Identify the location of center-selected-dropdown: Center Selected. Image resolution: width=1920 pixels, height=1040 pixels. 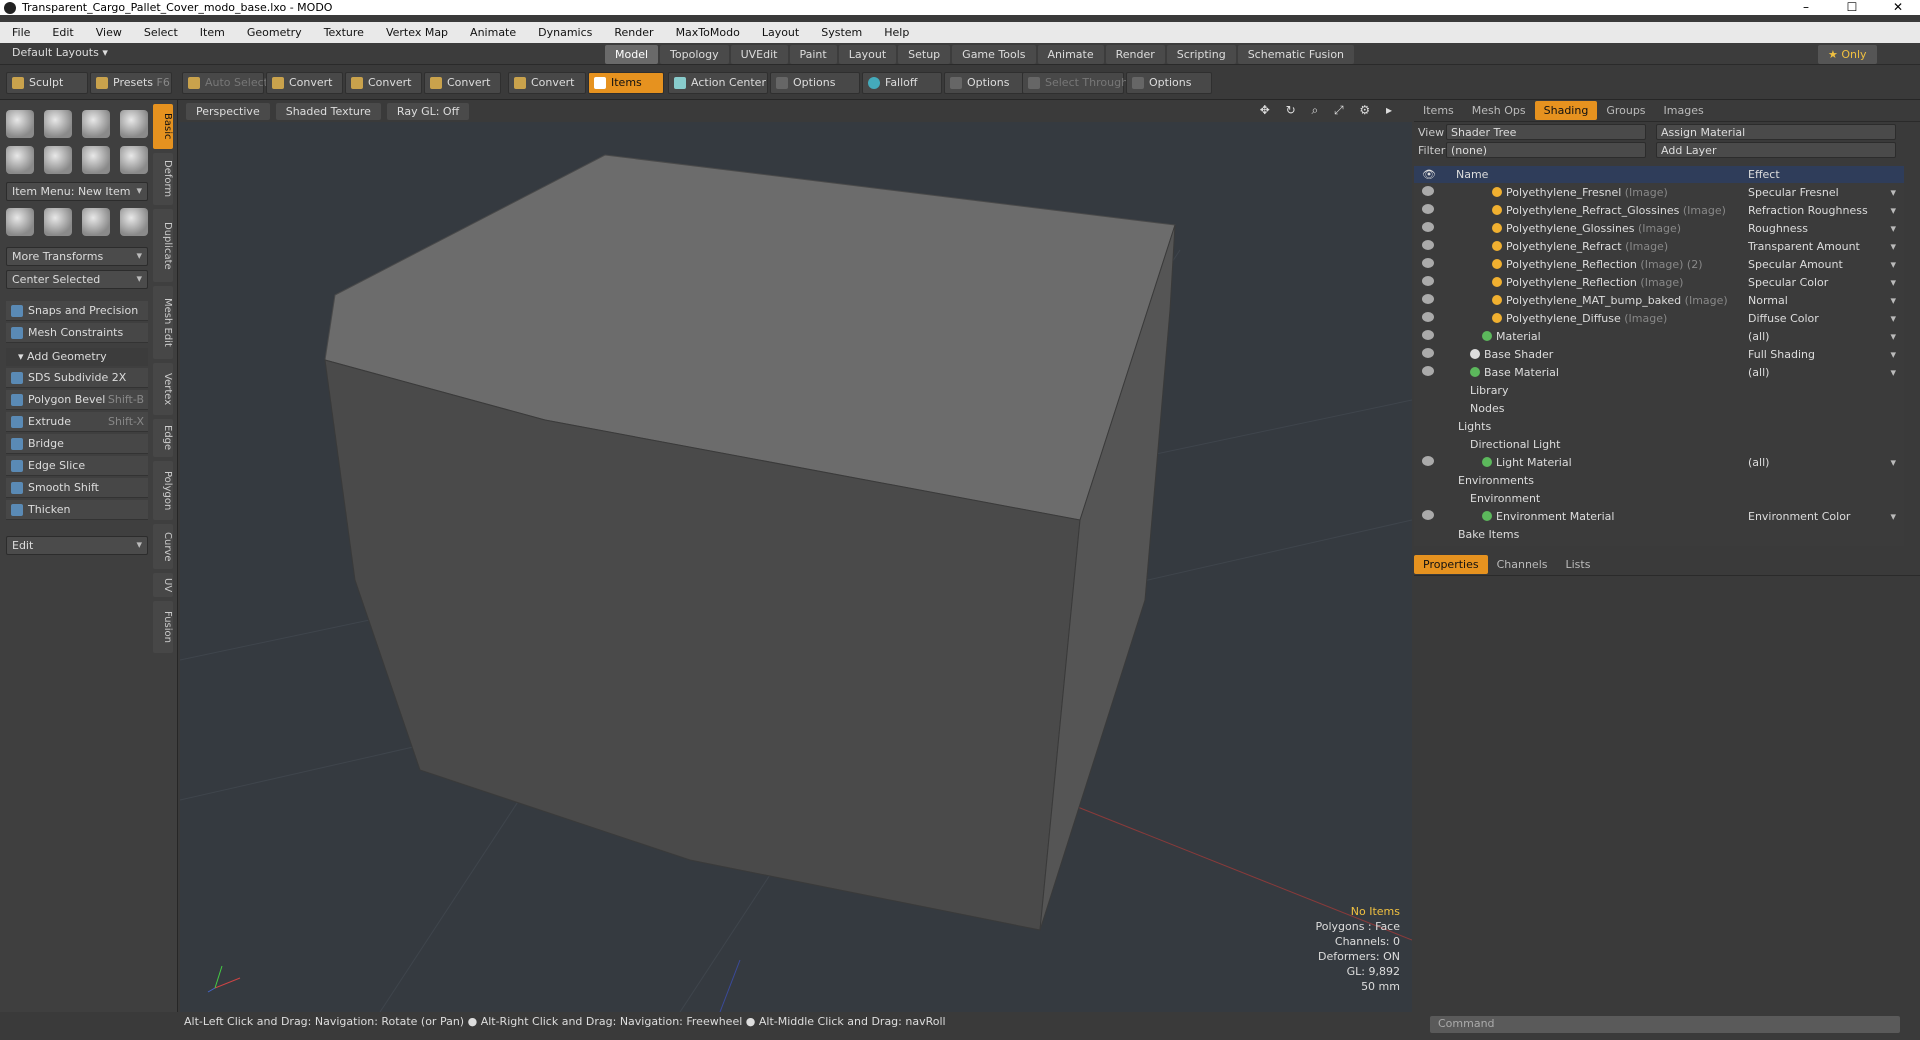
(77, 279).